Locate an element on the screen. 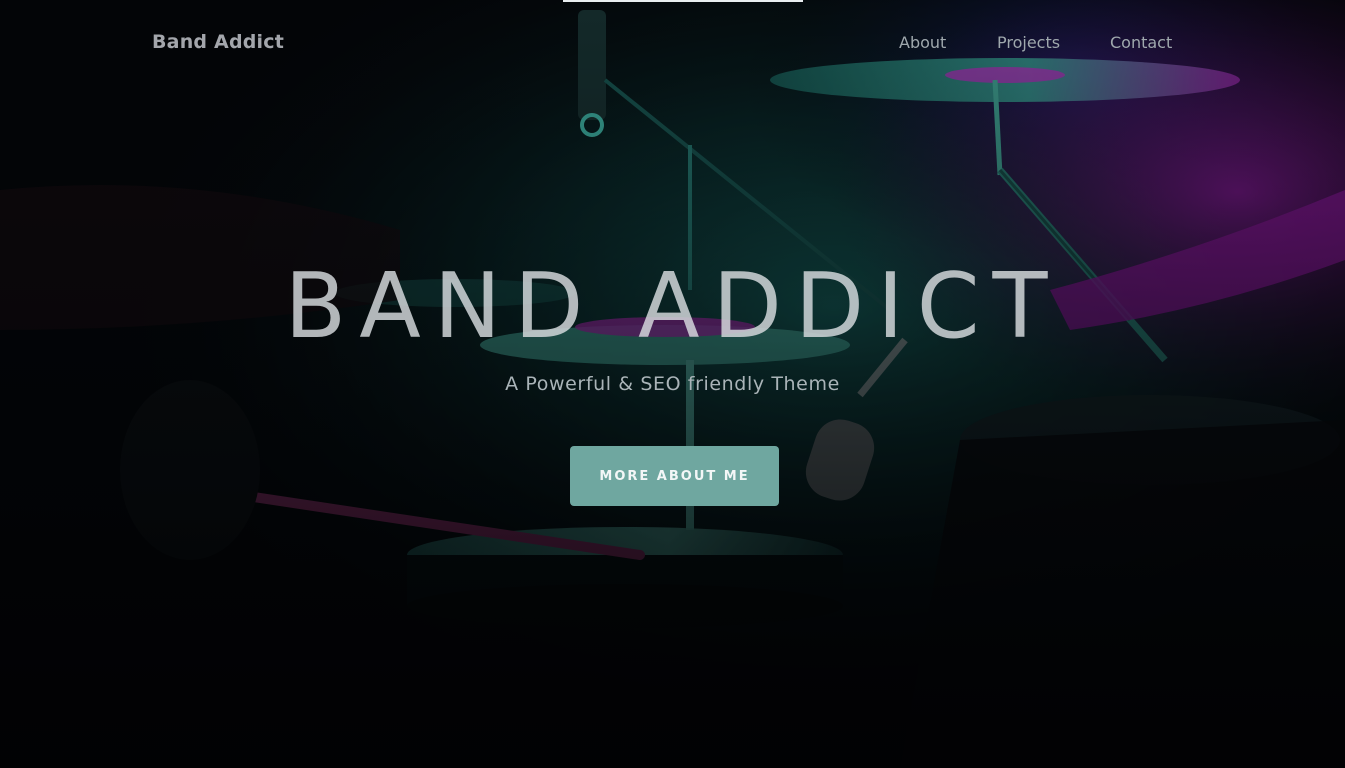 This screenshot has width=1345, height=768. site-logo-link: Band Addict is located at coordinates (218, 42).